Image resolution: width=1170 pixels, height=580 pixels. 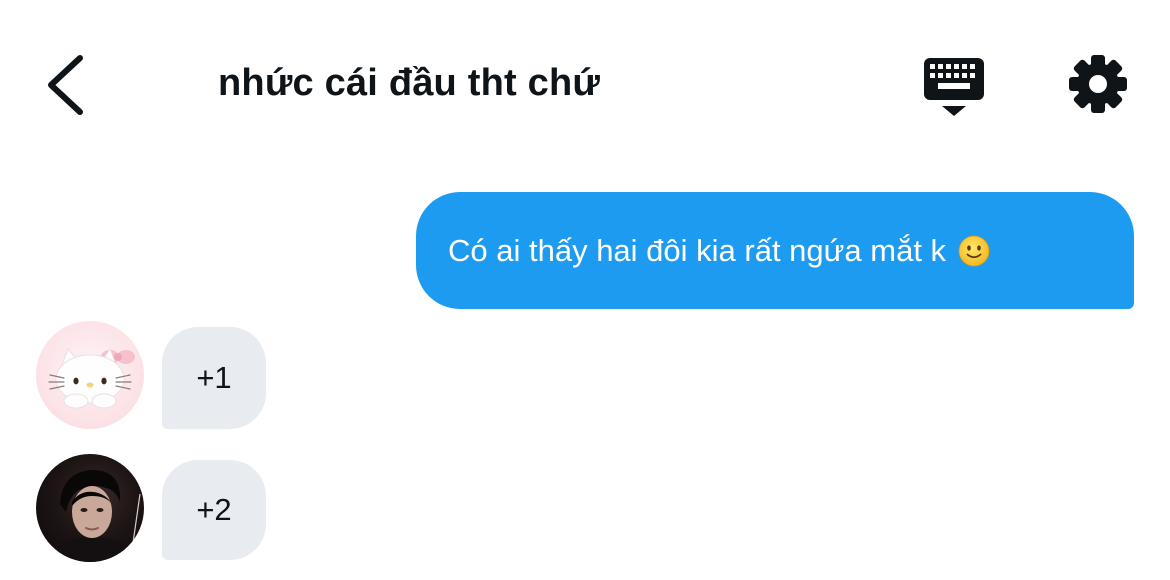 I want to click on person-avatar-icon, so click(x=97, y=516).